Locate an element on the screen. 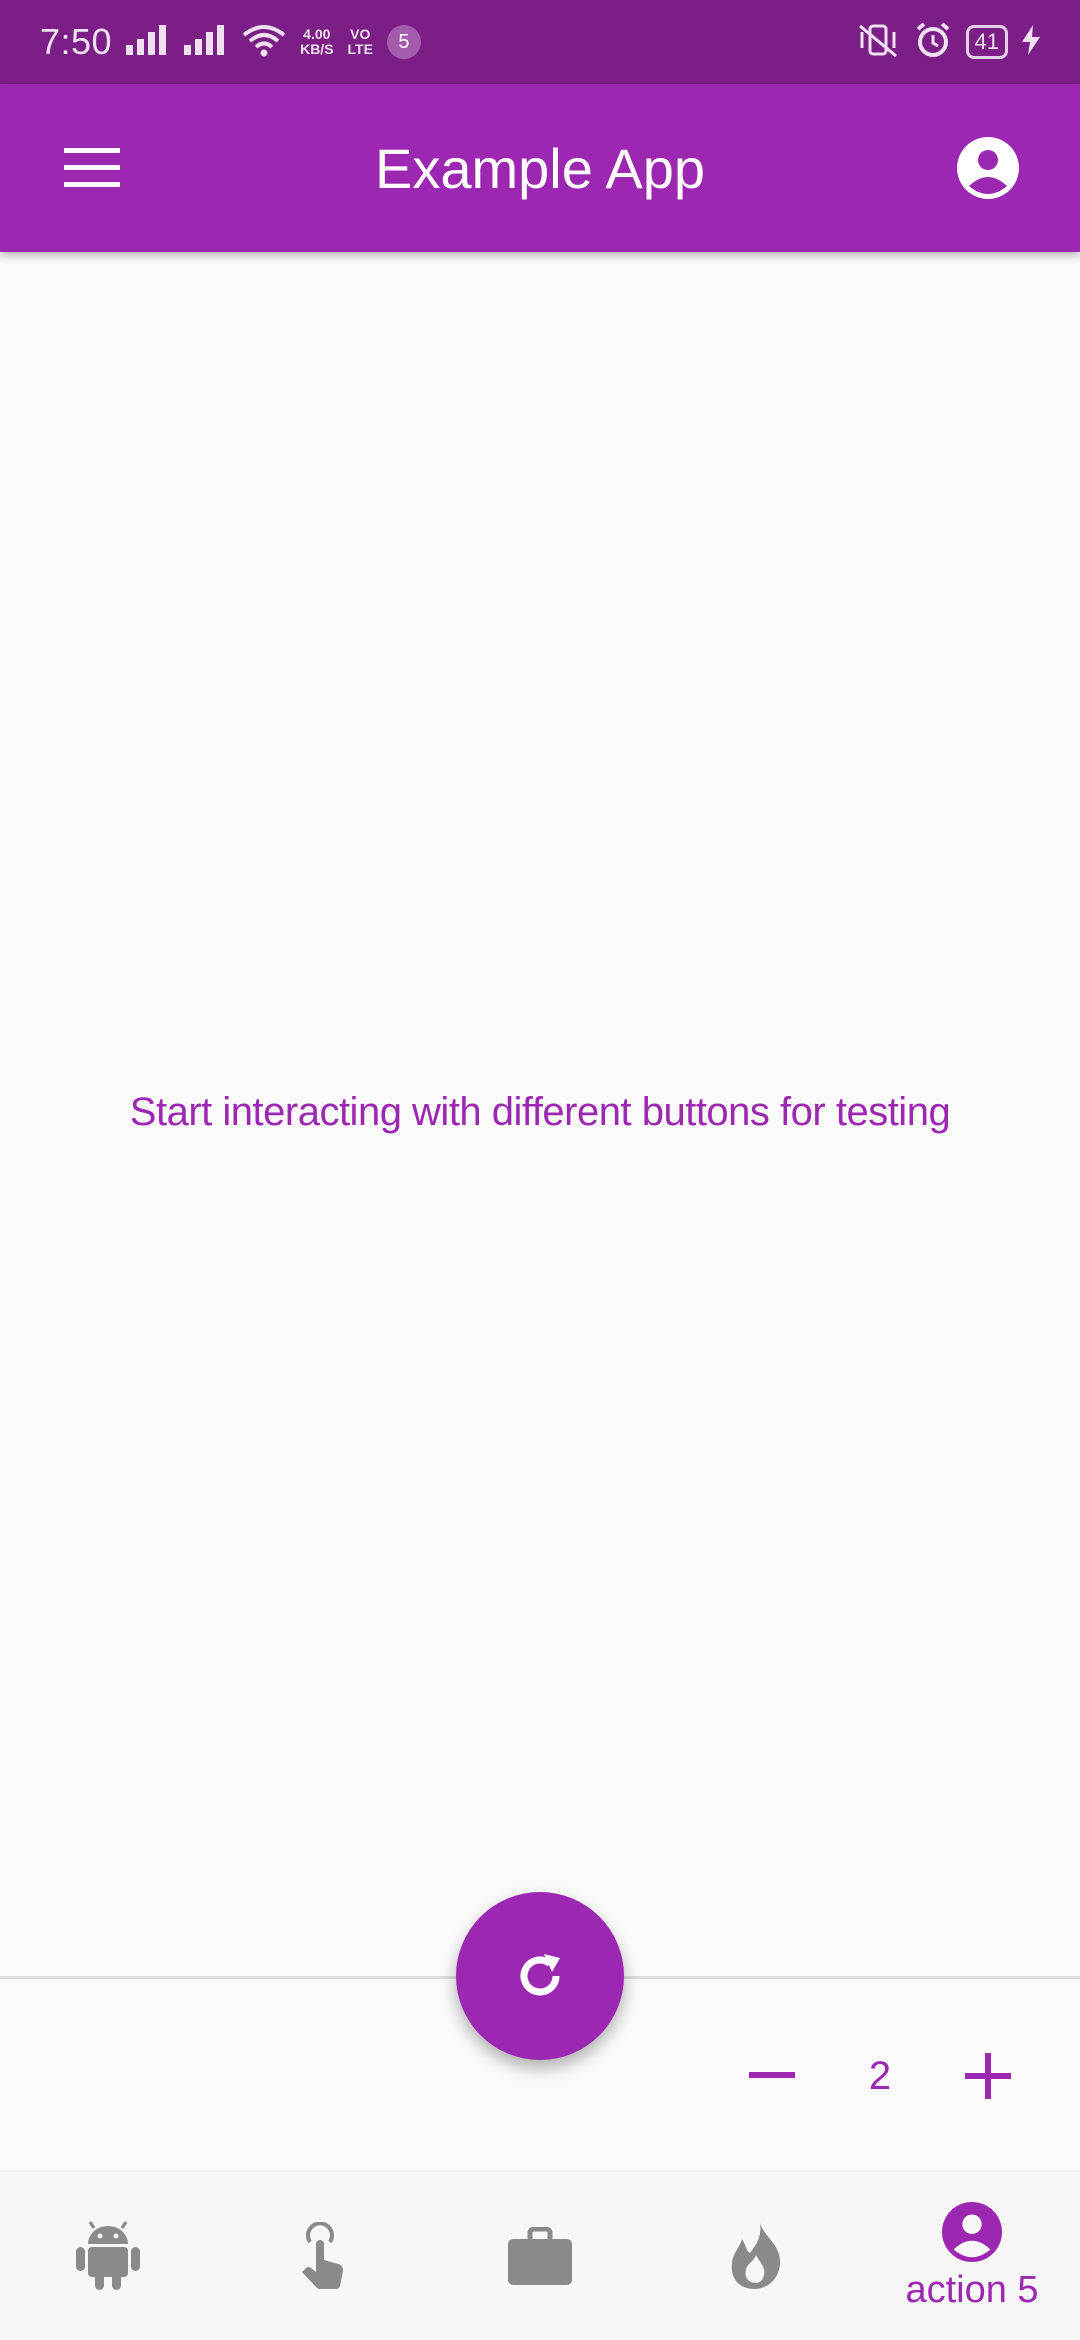  status-bar-right: 41 is located at coordinates (948, 42).